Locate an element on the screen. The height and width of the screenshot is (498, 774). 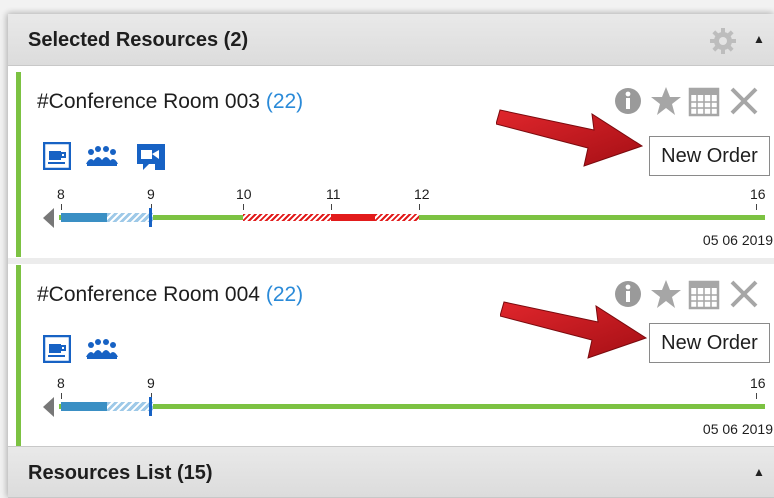
video-conference-icon is located at coordinates (151, 157).